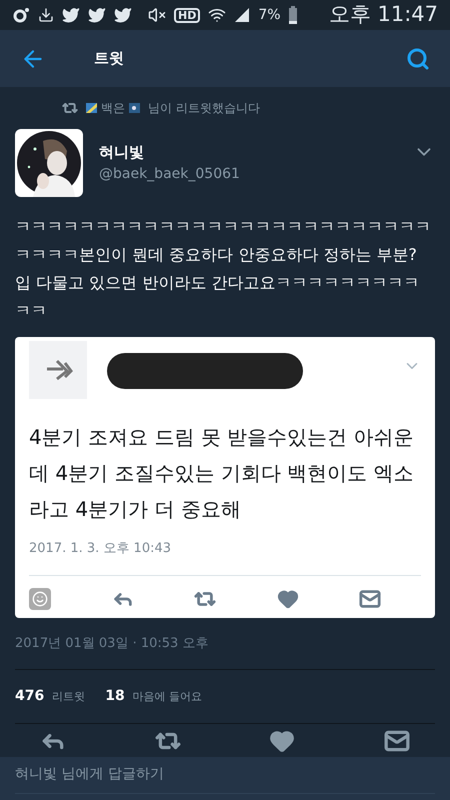  I want to click on battery-icon, so click(292, 15).